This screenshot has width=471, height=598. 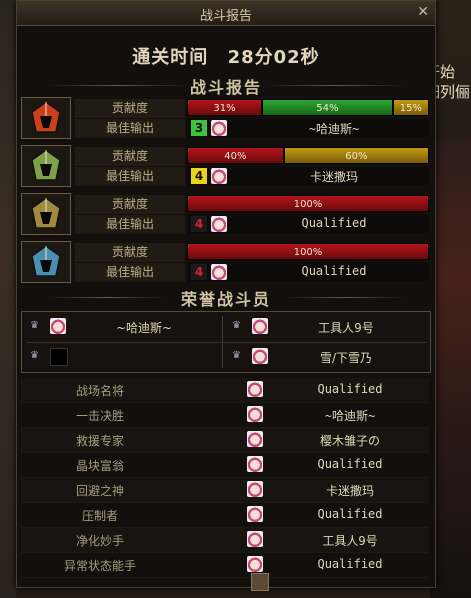 What do you see at coordinates (225, 540) in the screenshot?
I see `award-row: 净化妙手 工具人9号` at bounding box center [225, 540].